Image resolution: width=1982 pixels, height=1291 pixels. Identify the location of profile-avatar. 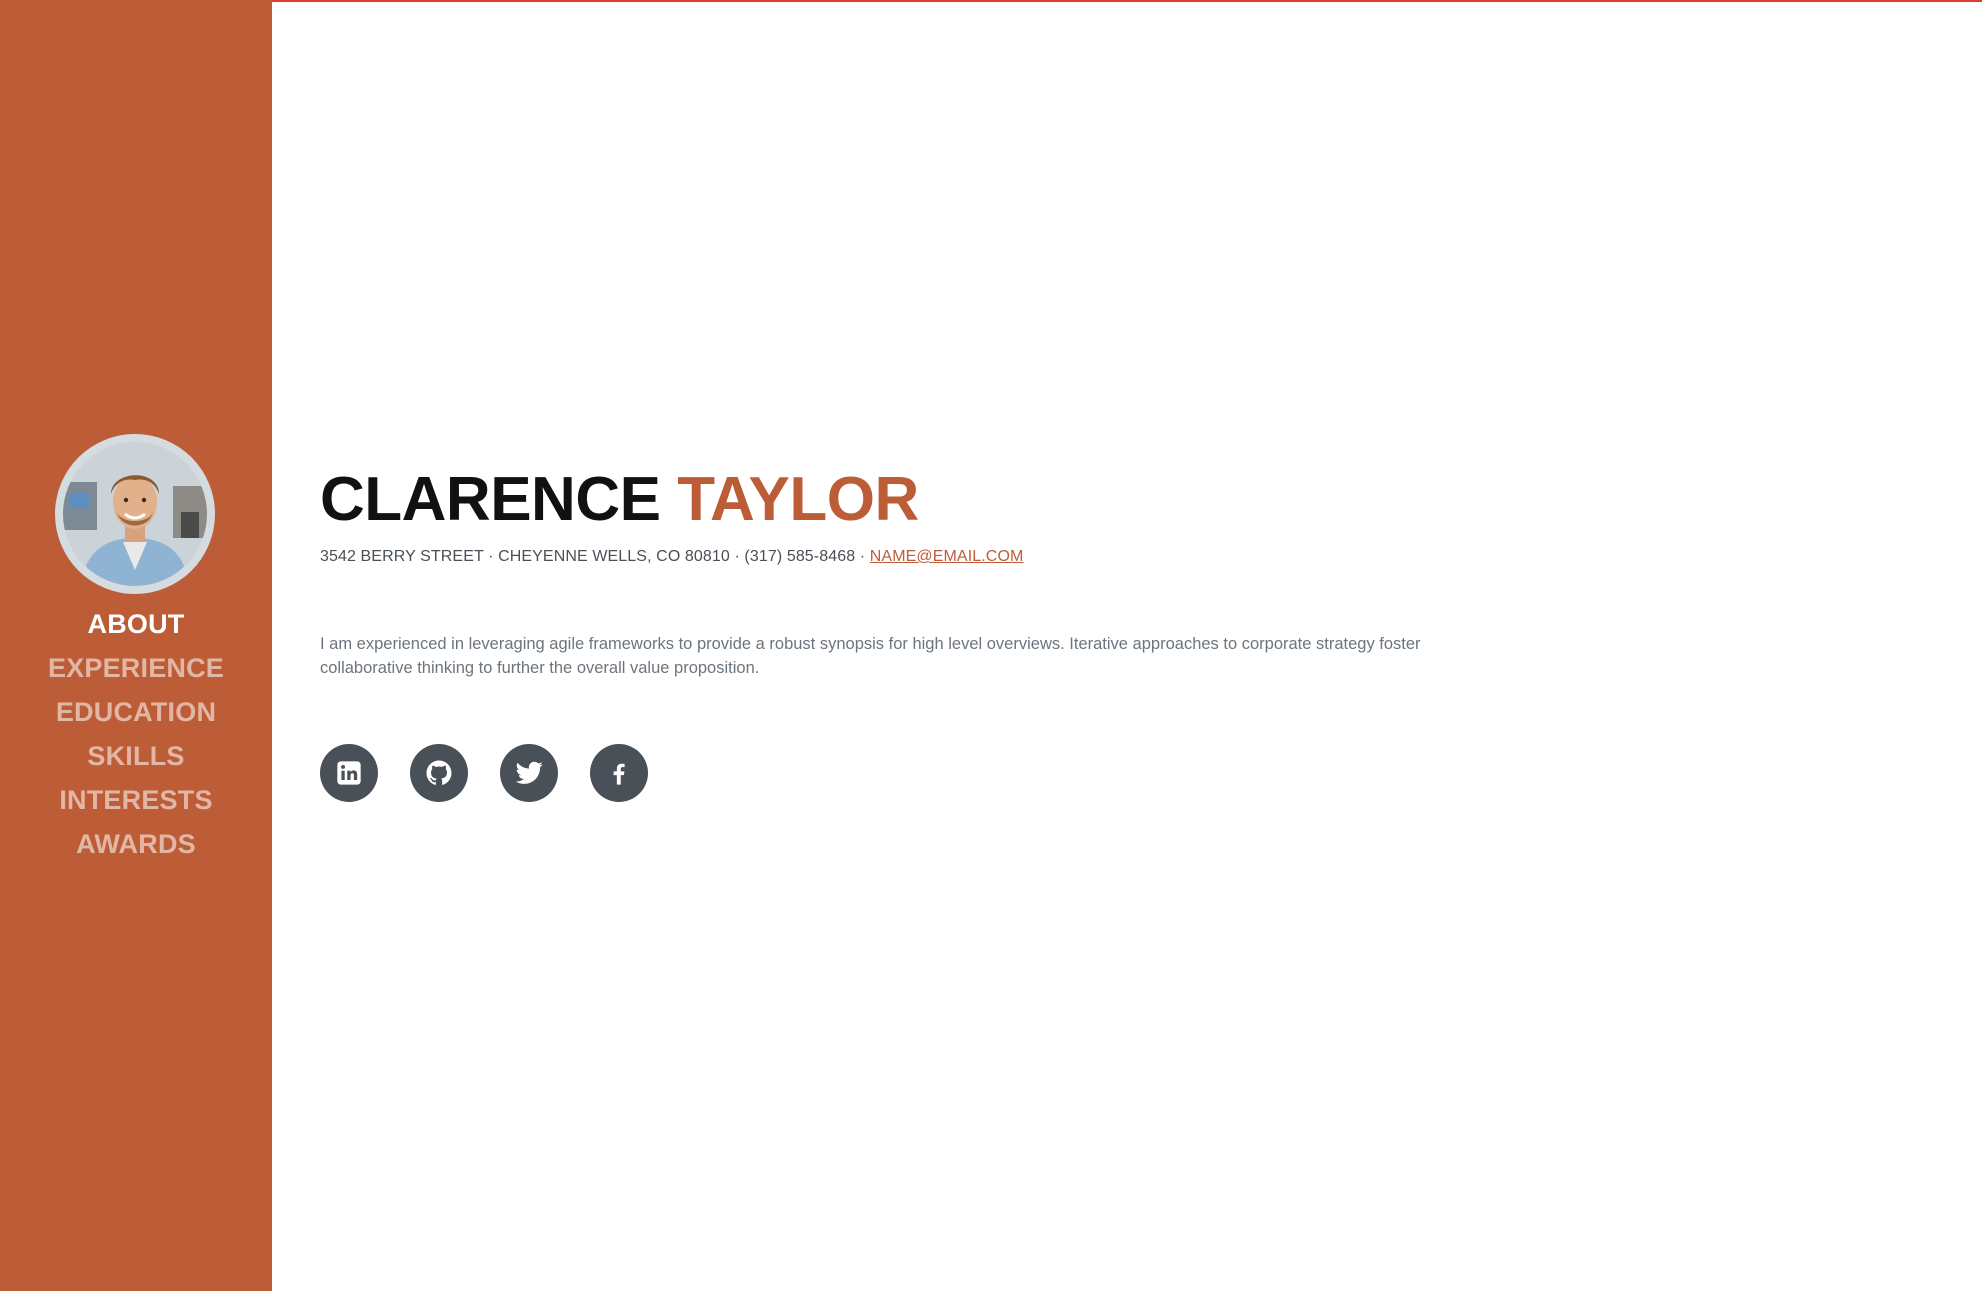
(135, 514).